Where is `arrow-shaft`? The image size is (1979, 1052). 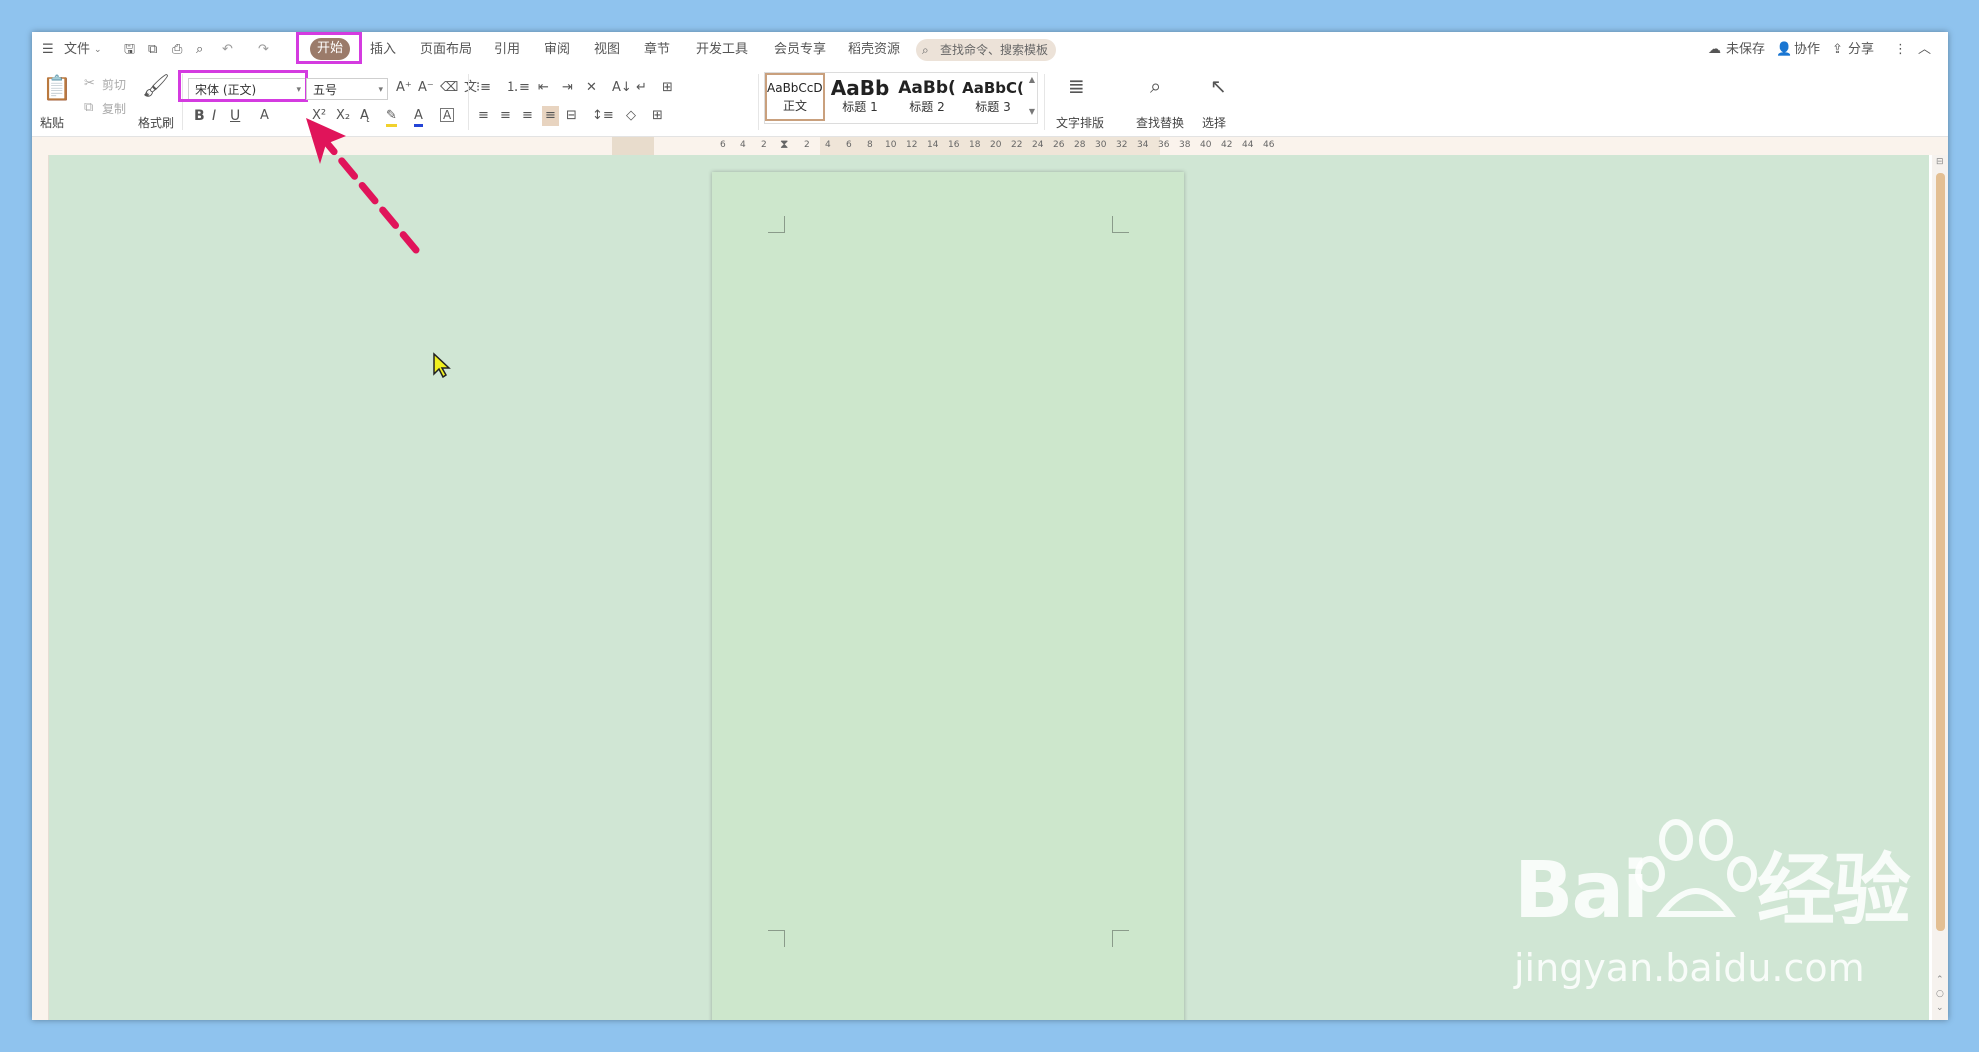 arrow-shaft is located at coordinates (371, 196).